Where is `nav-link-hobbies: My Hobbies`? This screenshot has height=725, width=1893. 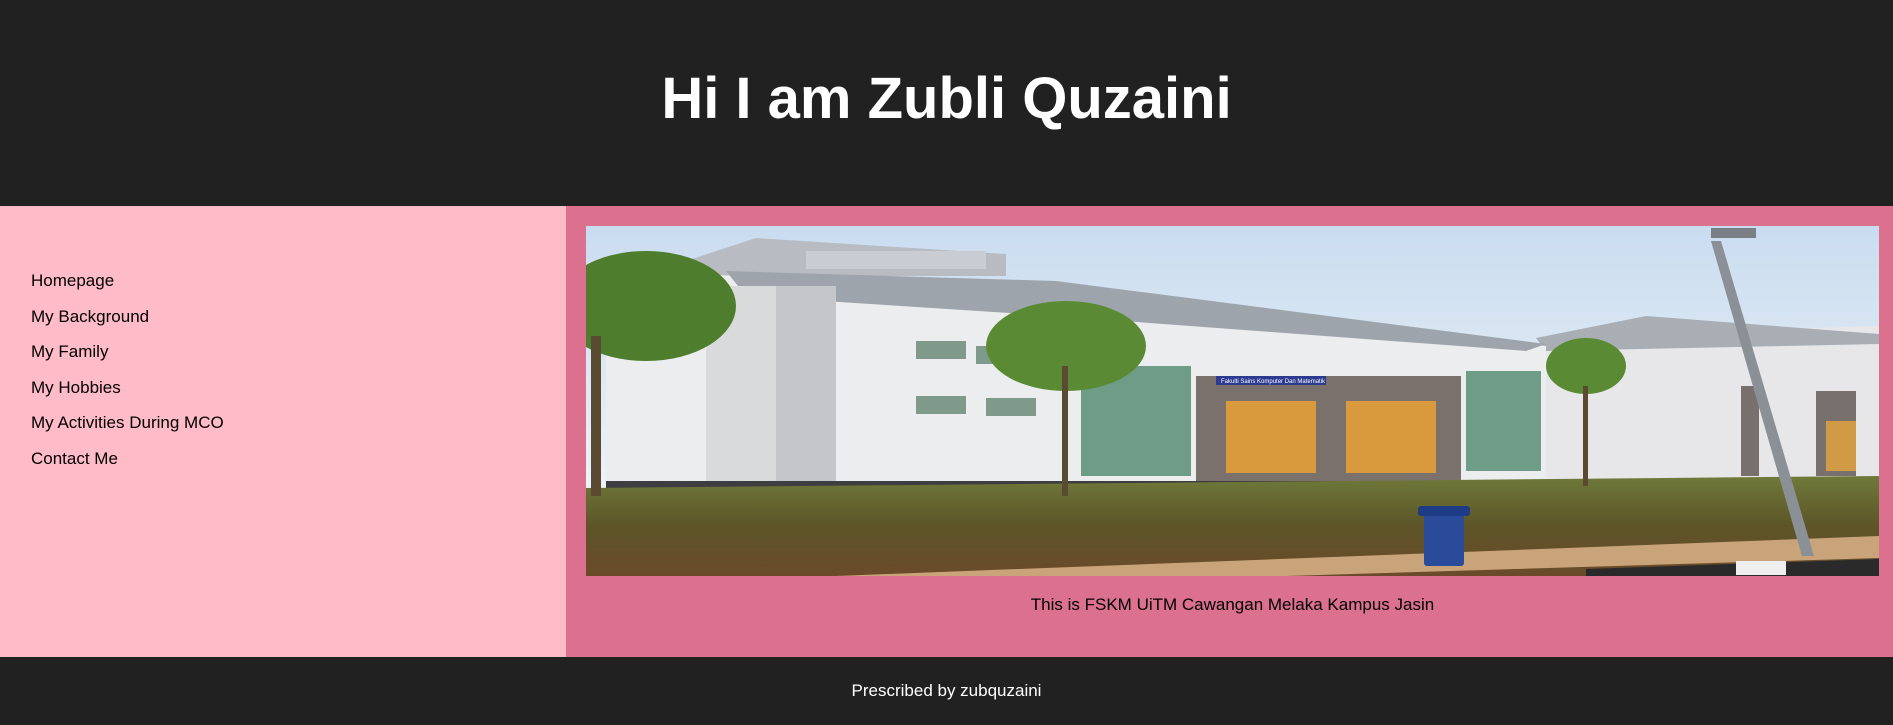
nav-link-hobbies: My Hobbies is located at coordinates (76, 388).